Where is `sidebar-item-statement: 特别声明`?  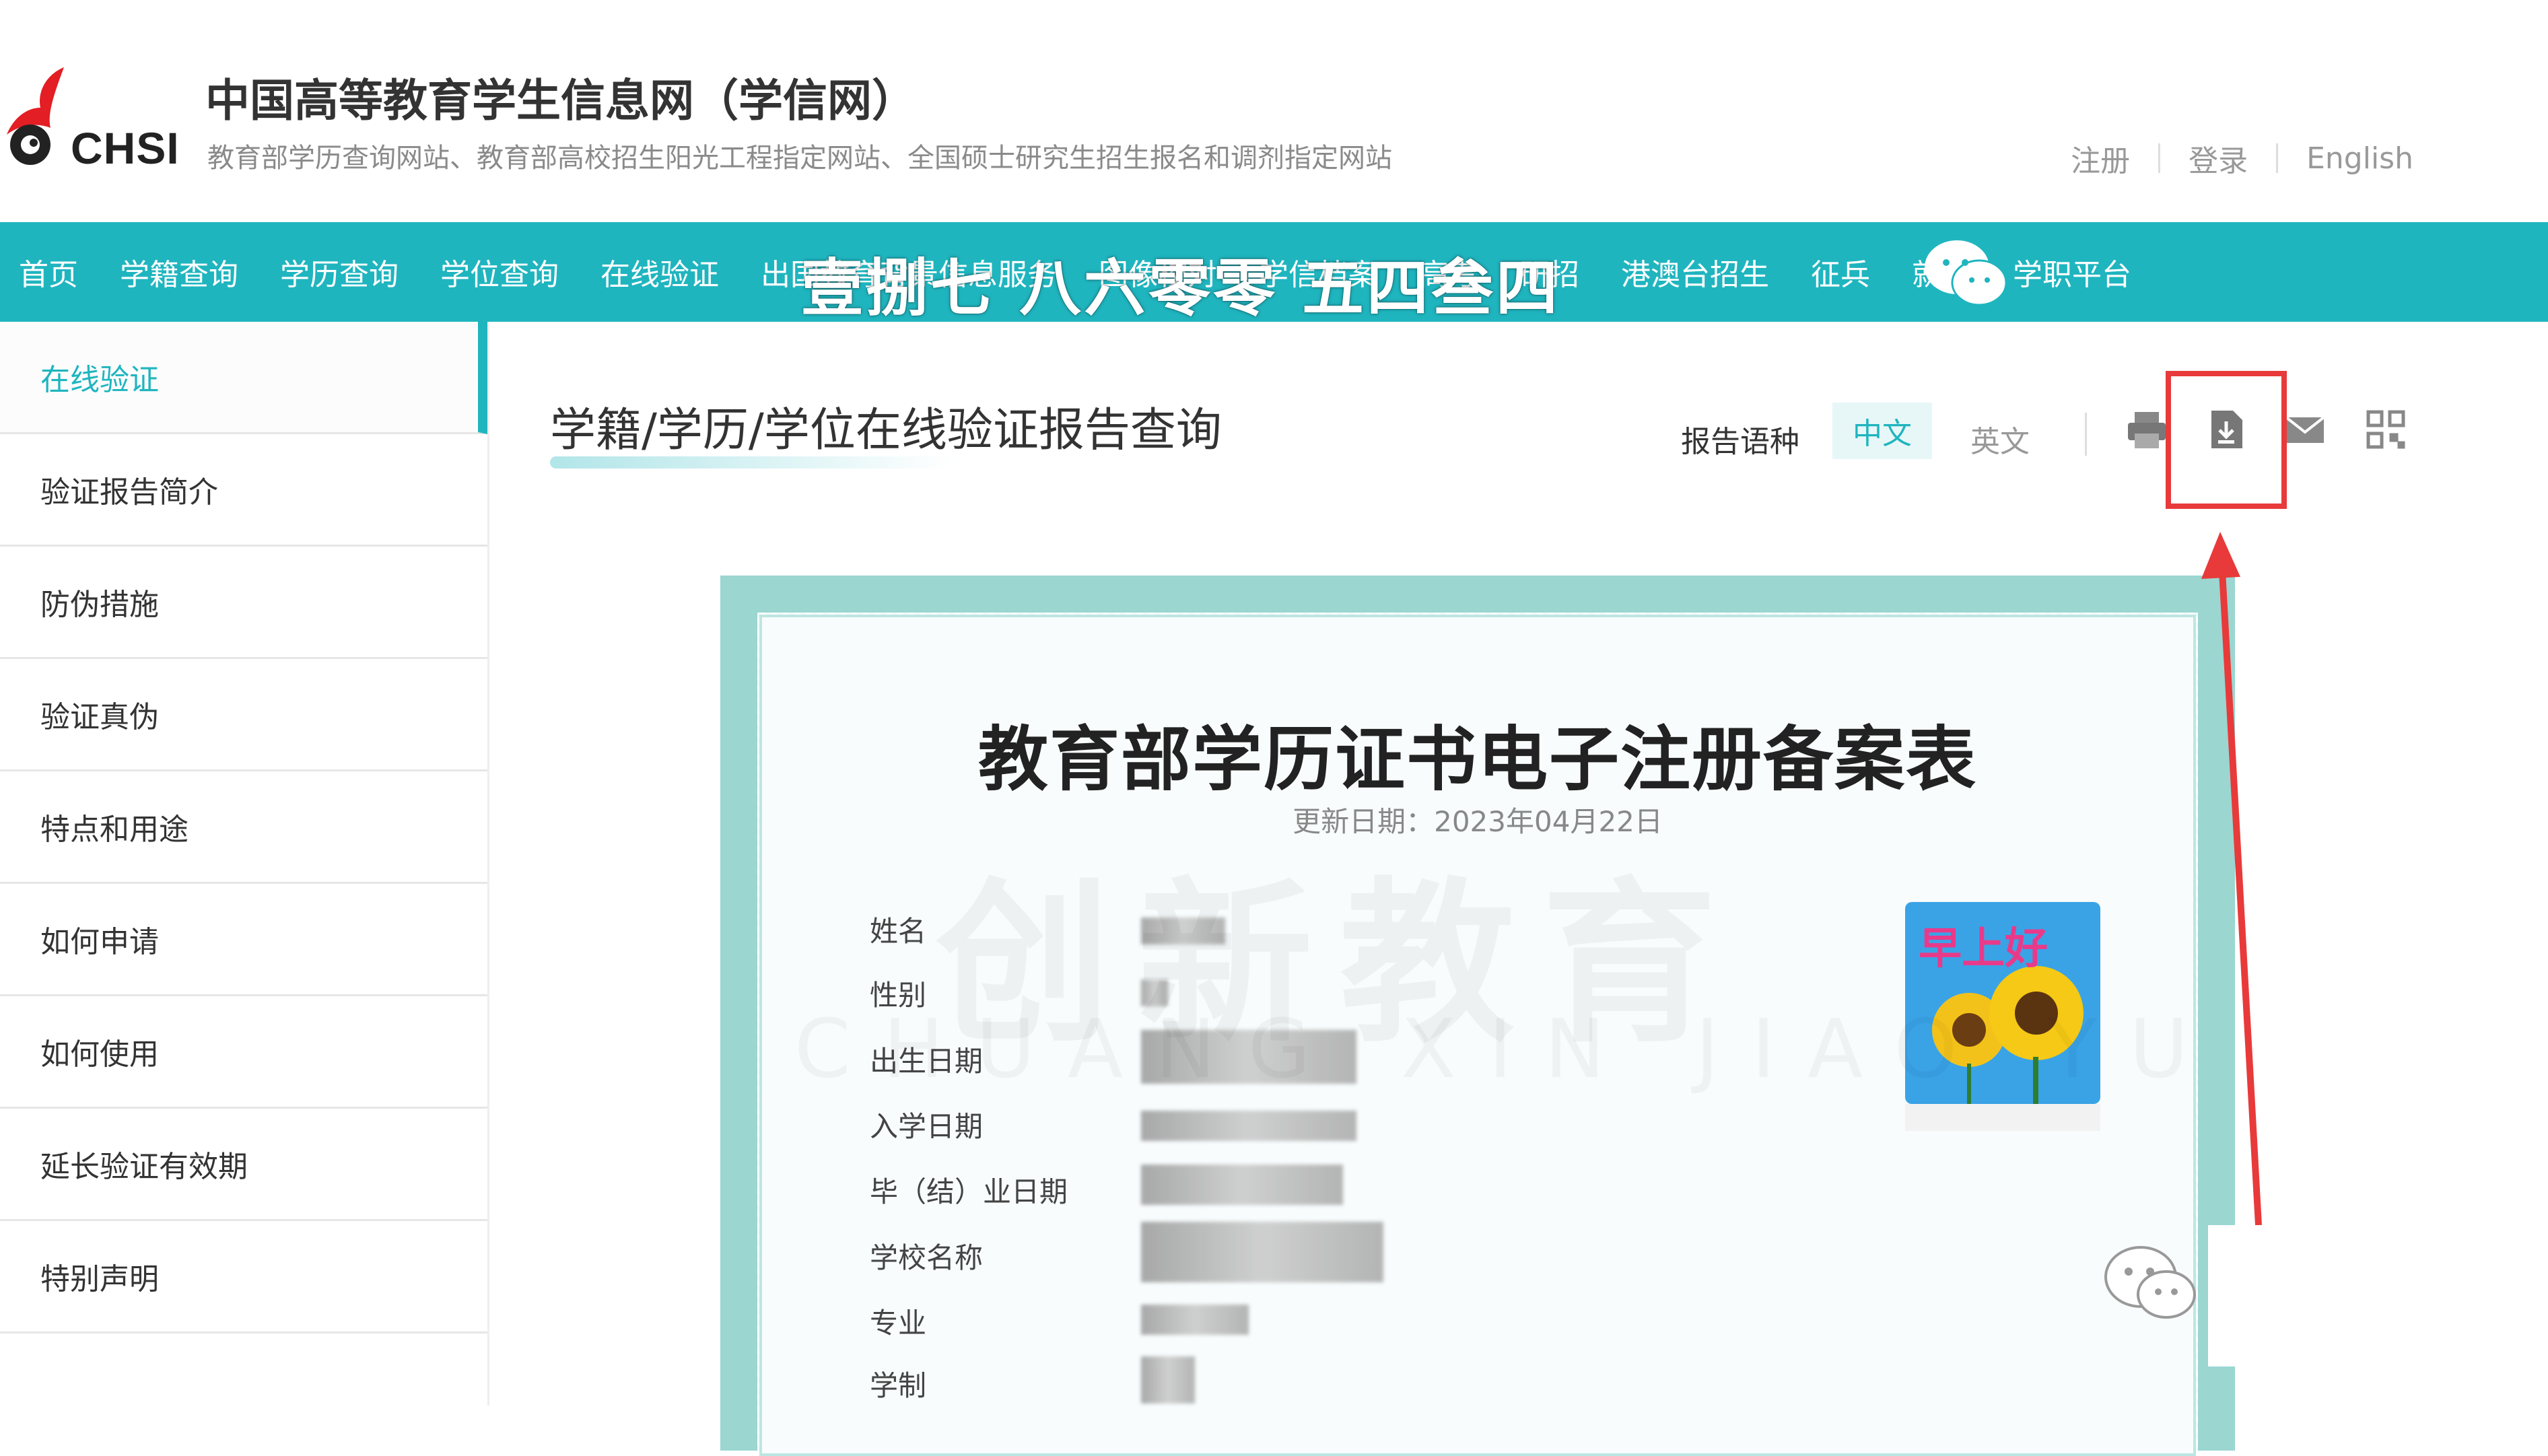 sidebar-item-statement: 特别声明 is located at coordinates (244, 1277).